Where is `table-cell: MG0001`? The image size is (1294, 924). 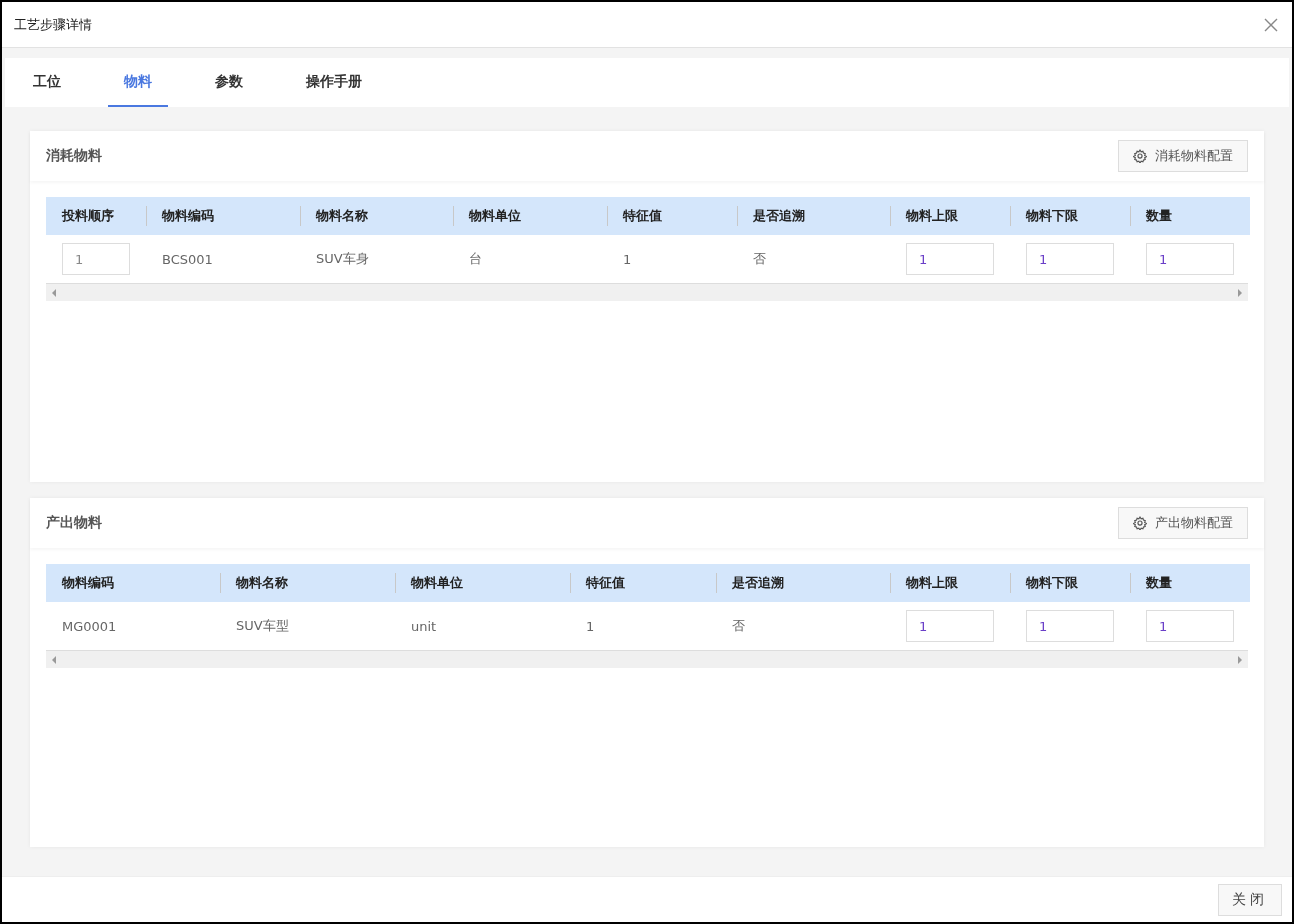
table-cell: MG0001 is located at coordinates (89, 626).